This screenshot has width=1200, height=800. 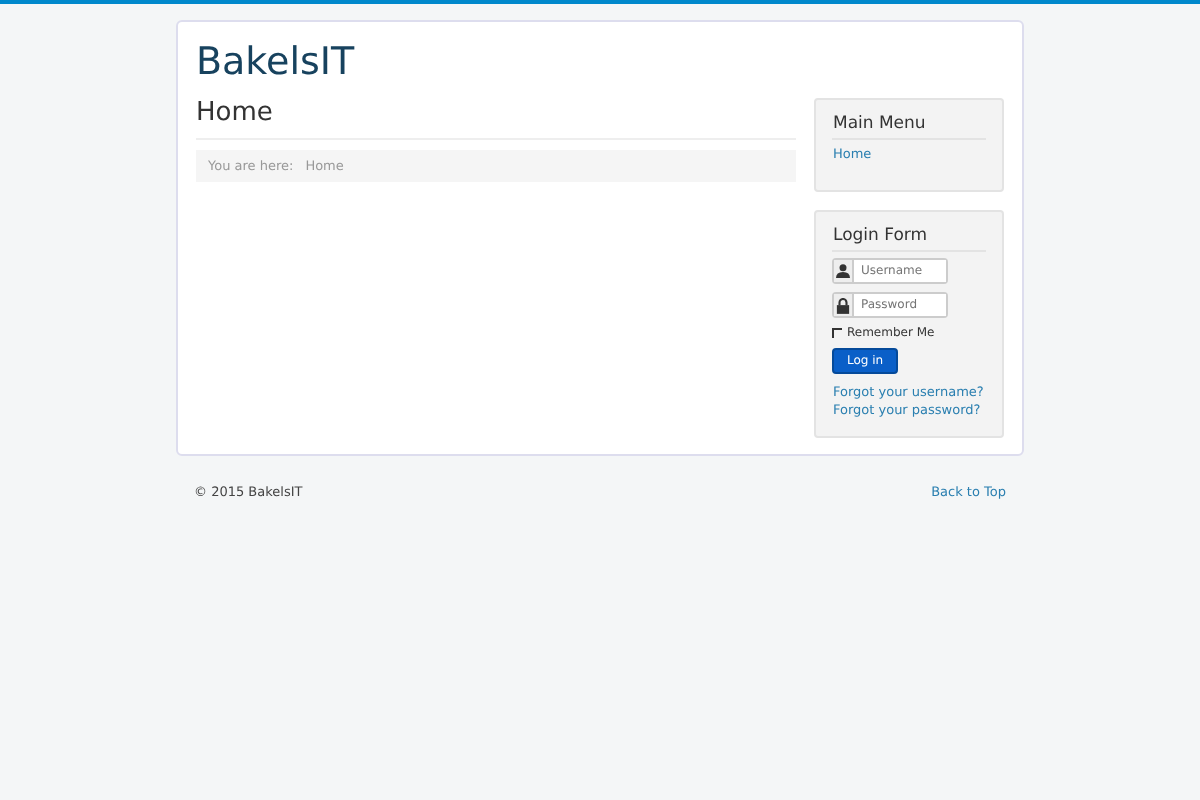 I want to click on panel-title: Main Menu, so click(x=909, y=127).